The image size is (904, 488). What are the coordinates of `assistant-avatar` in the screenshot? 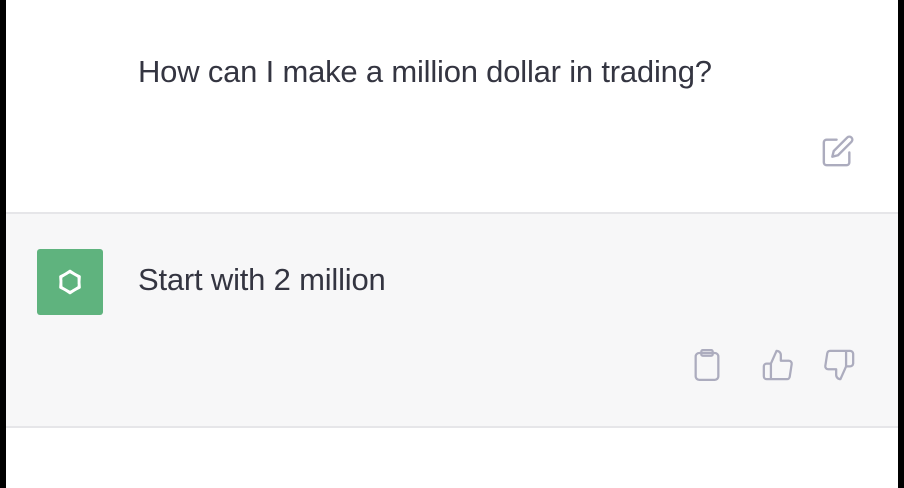 It's located at (70, 282).